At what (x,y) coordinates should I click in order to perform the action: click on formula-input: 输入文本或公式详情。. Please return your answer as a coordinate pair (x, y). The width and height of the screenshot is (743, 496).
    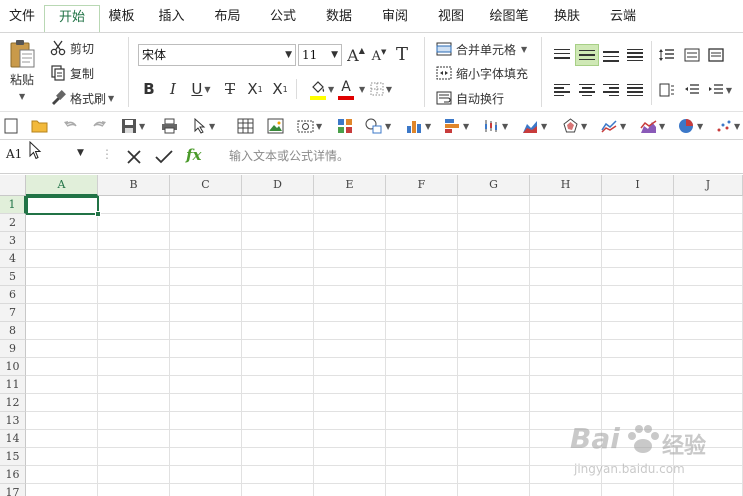
    Looking at the image, I should click on (289, 155).